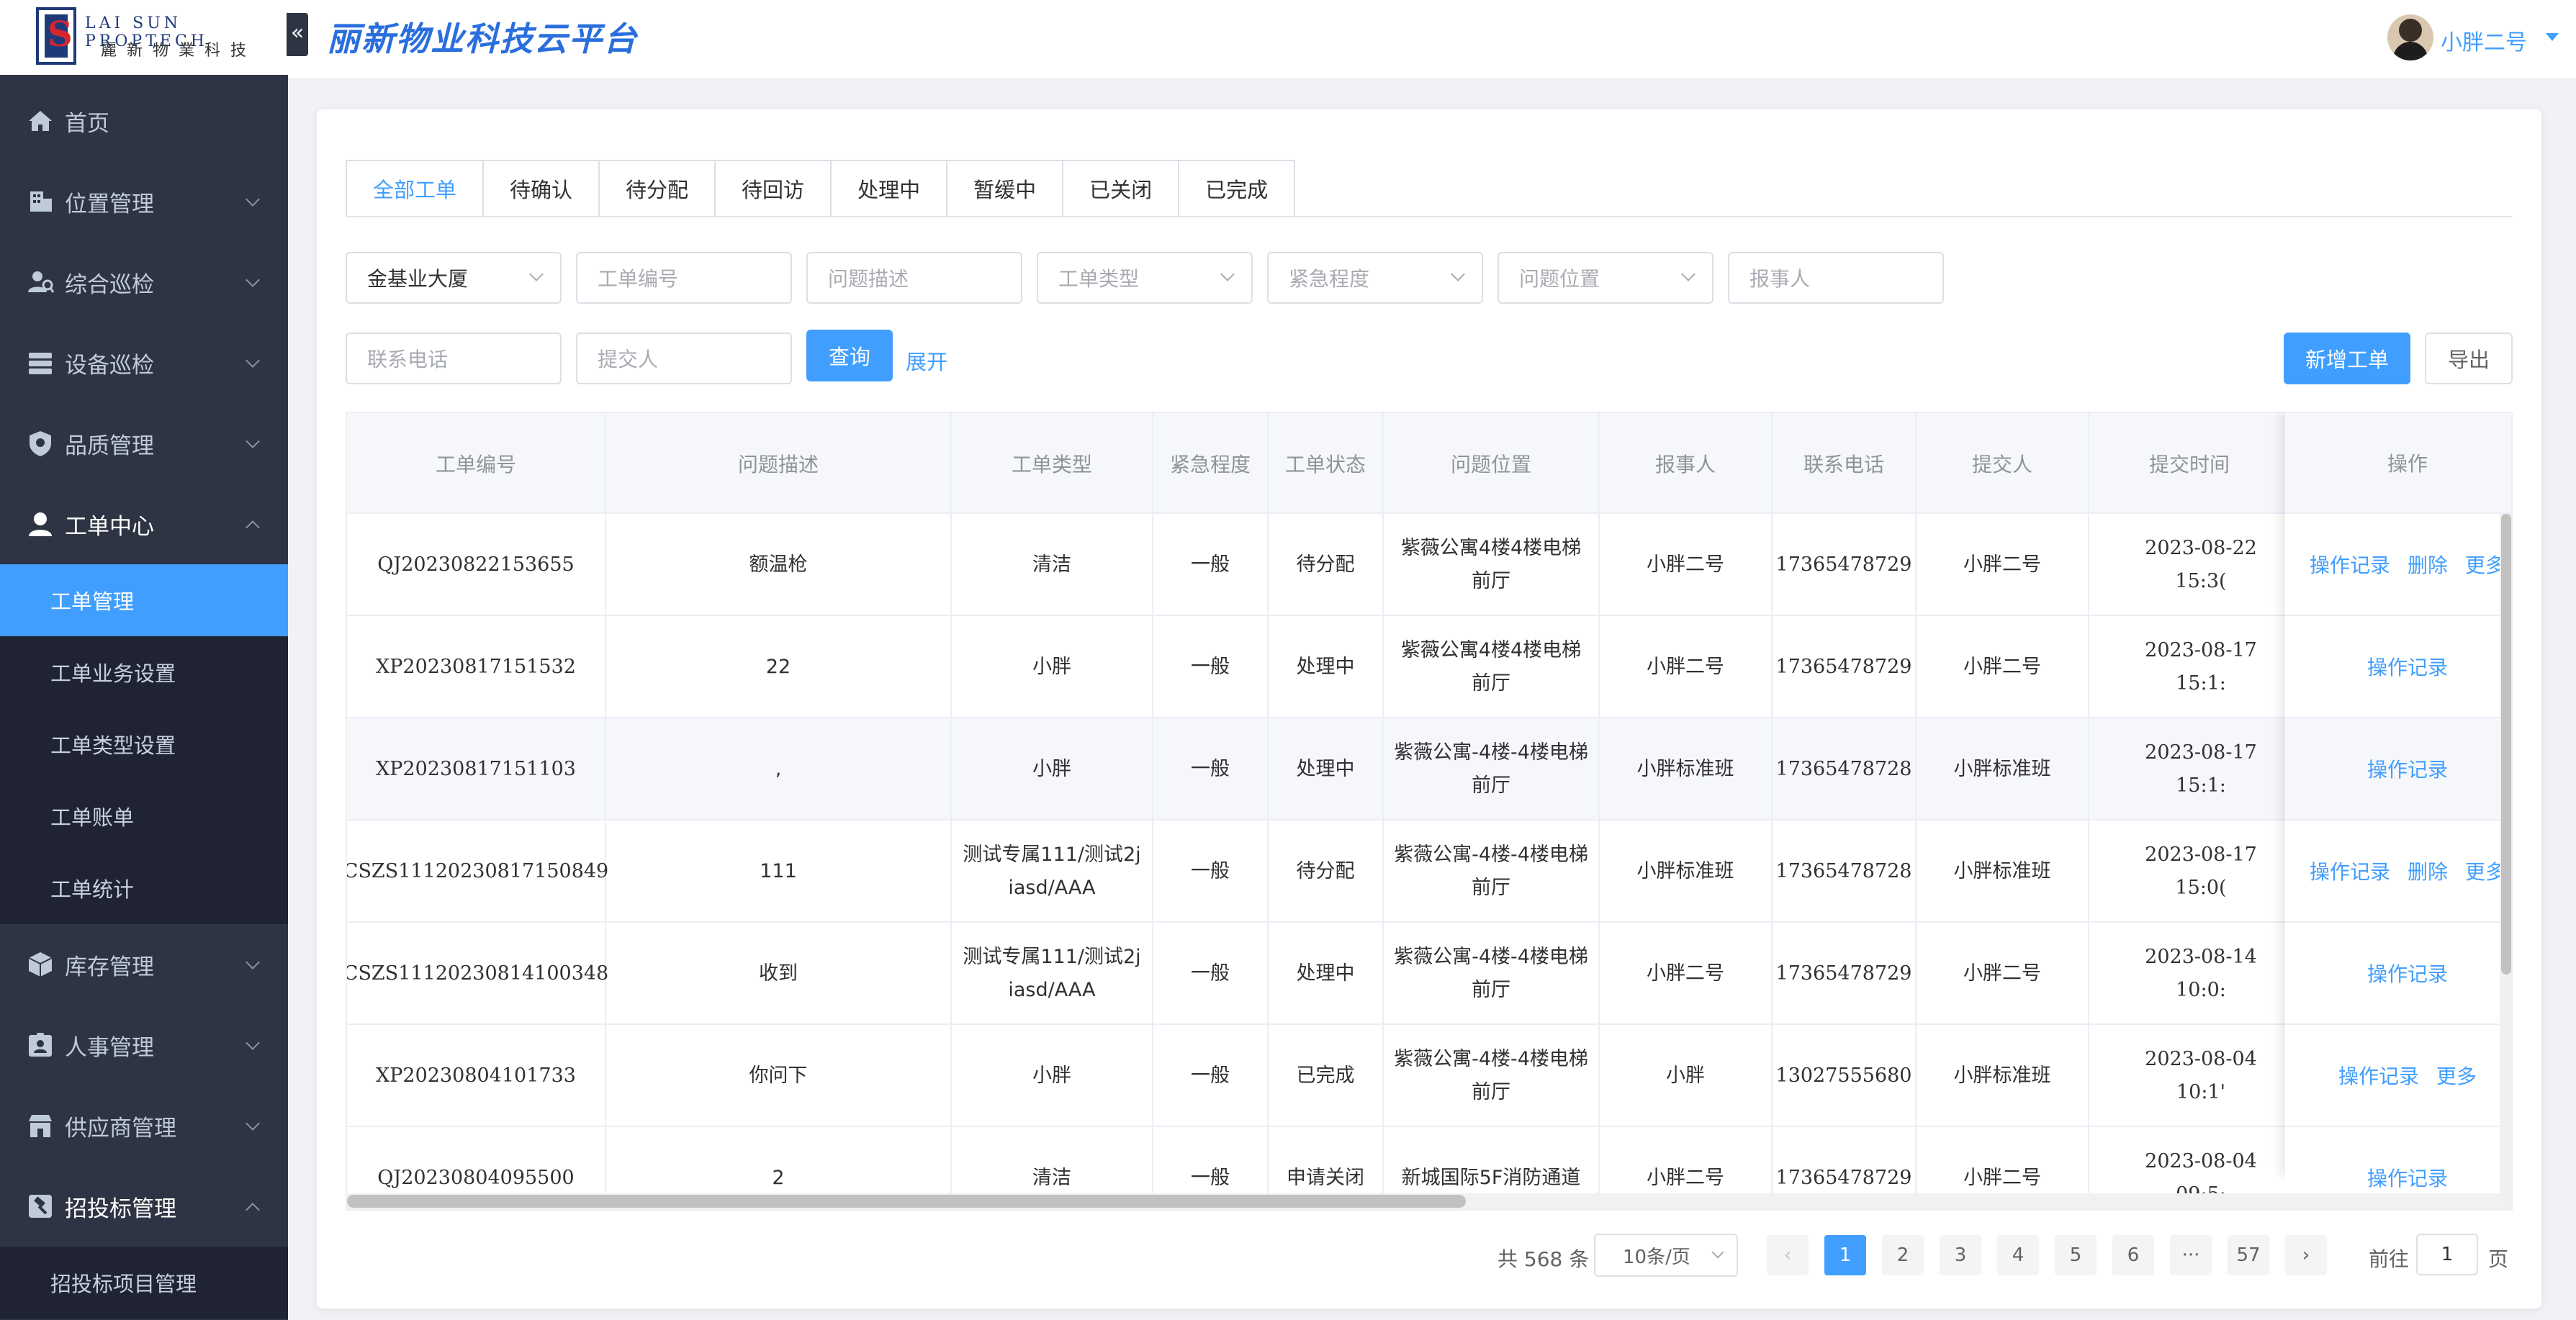  Describe the element at coordinates (144, 964) in the screenshot. I see `sidebar-item-inventory: 库存管理` at that location.